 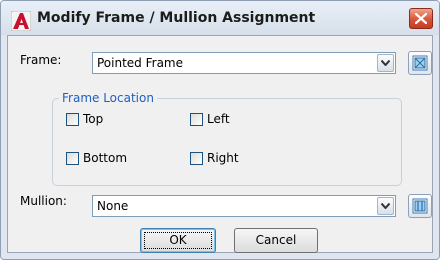 I want to click on top-checkbox-label: Top, so click(x=93, y=119).